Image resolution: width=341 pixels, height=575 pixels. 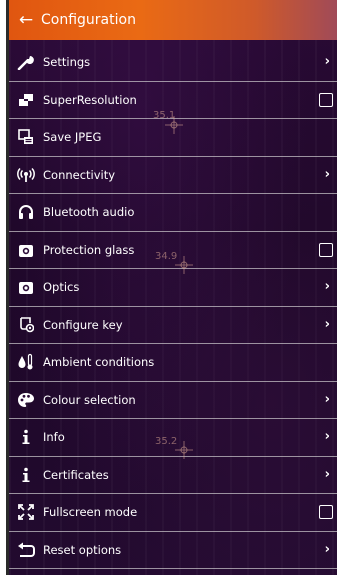 I want to click on menu-item-label: Colour selection, so click(x=89, y=399).